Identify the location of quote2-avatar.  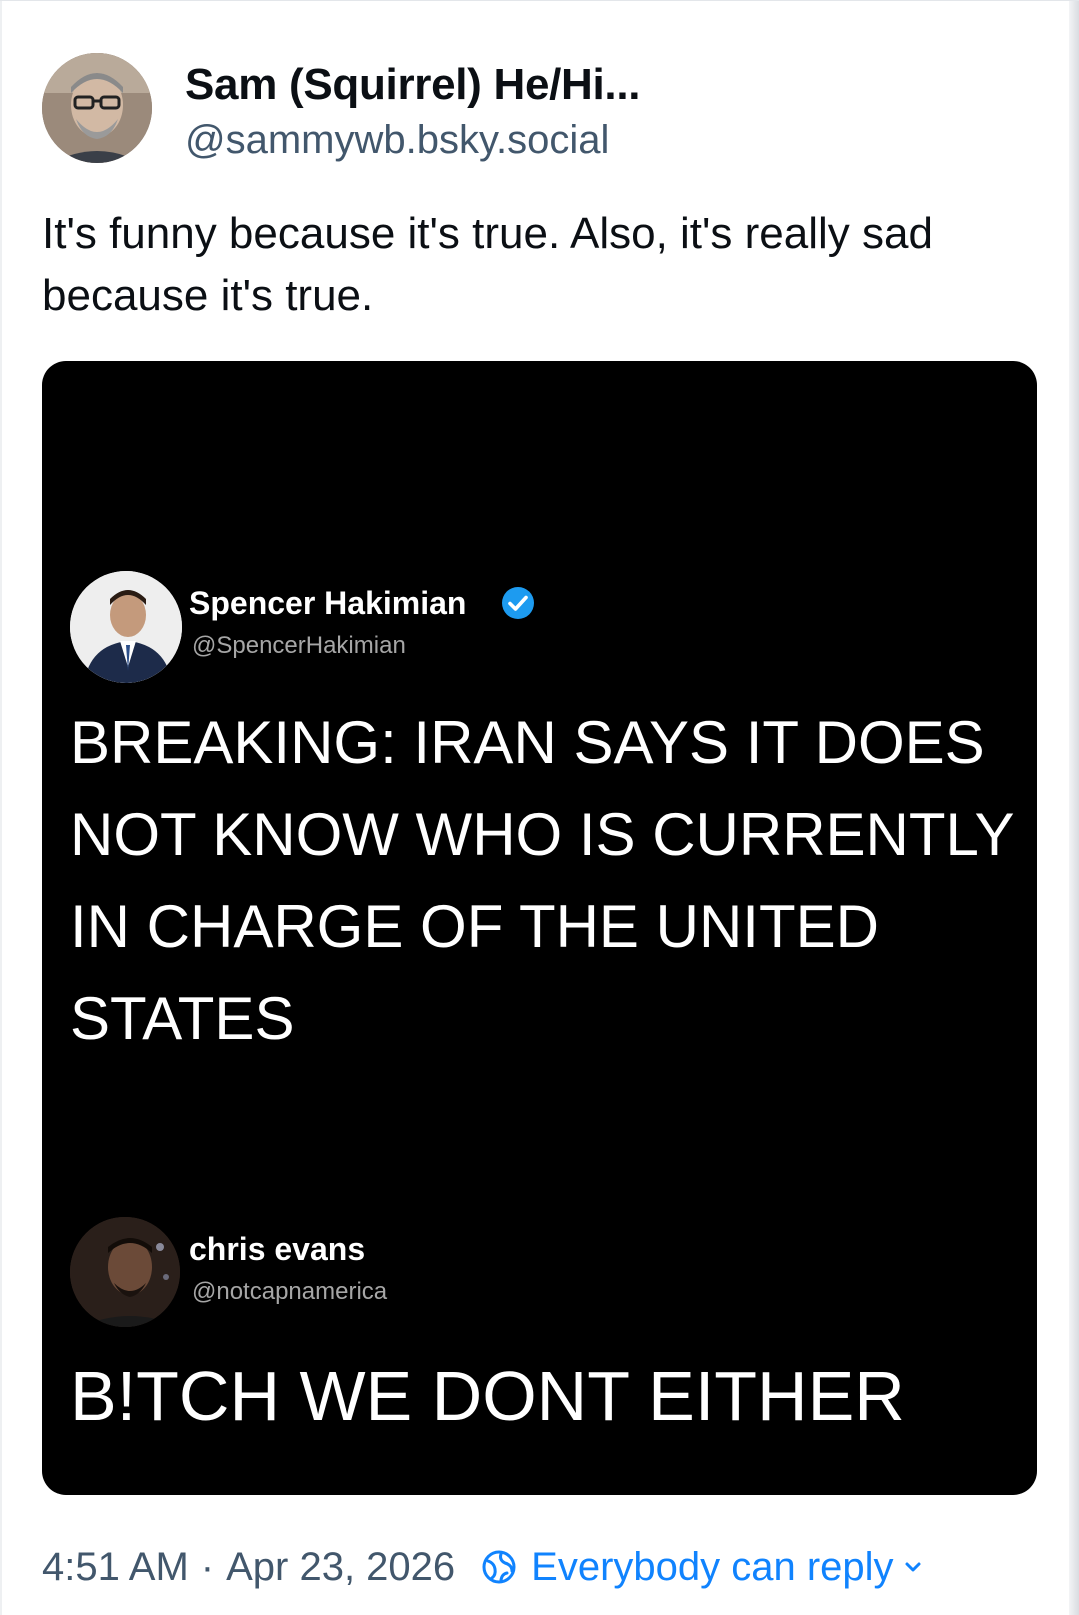
(125, 1272).